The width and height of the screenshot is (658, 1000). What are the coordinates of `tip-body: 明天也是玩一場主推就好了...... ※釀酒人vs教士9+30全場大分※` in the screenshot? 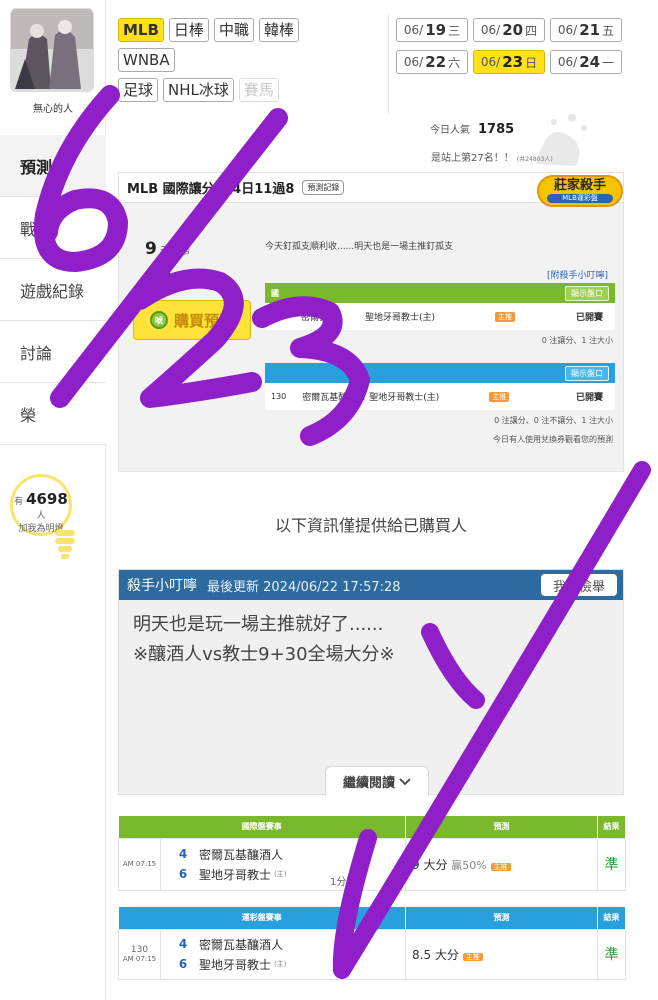 It's located at (371, 640).